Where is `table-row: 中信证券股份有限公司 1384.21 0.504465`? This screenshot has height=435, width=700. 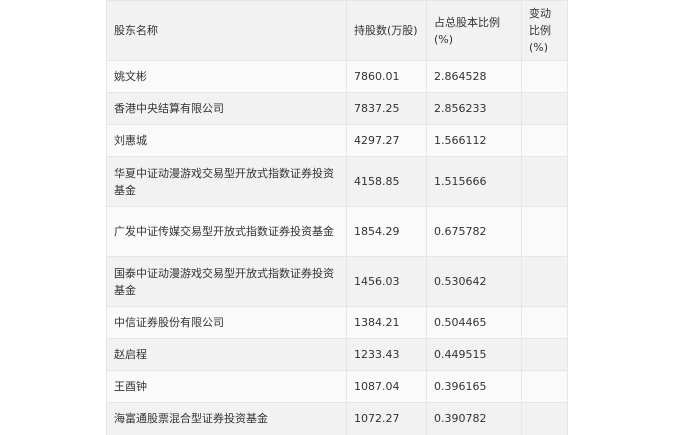
table-row: 中信证券股份有限公司 1384.21 0.504465 is located at coordinates (337, 322).